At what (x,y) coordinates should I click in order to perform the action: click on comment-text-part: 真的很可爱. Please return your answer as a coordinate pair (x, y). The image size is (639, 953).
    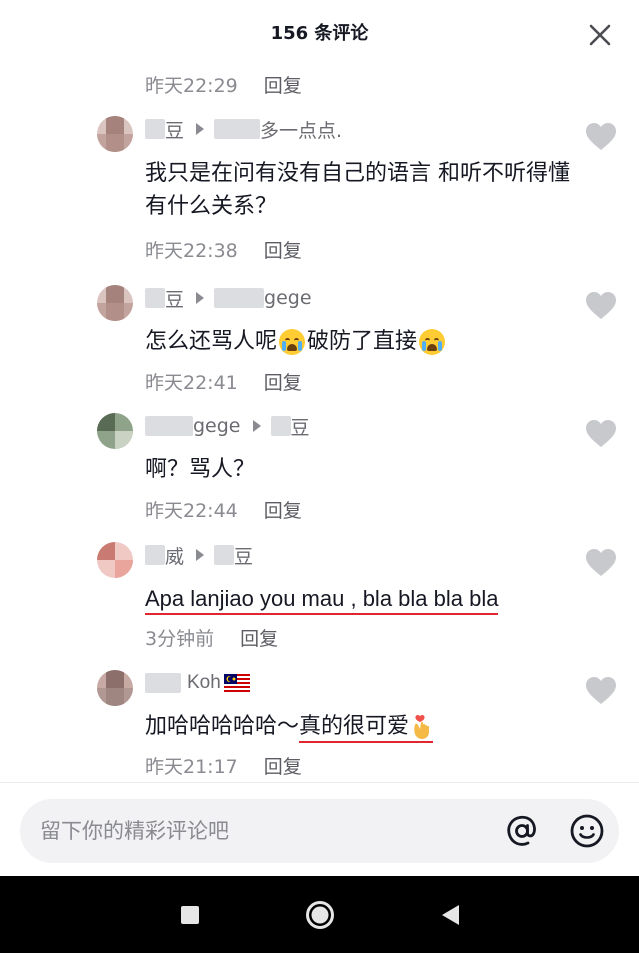
    Looking at the image, I should click on (354, 726).